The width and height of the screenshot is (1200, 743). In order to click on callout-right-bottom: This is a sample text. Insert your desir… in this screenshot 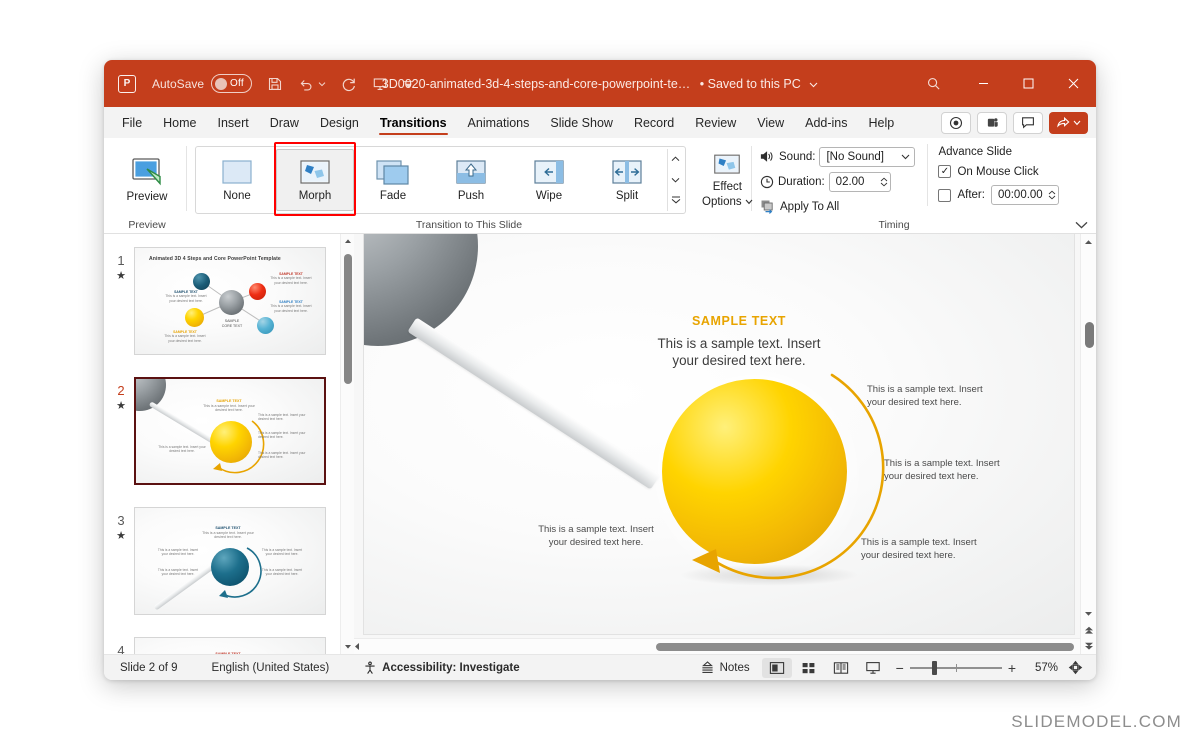, I will do `click(946, 549)`.